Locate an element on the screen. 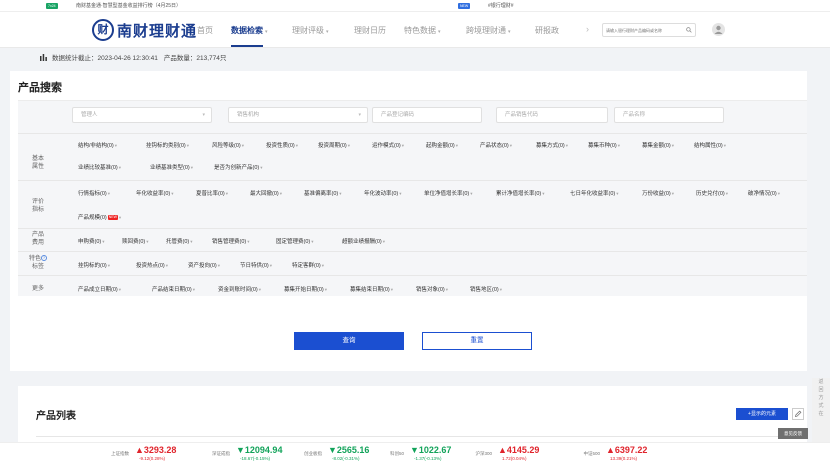  sales-agency-select: 销售机构 ▾ is located at coordinates (298, 115).